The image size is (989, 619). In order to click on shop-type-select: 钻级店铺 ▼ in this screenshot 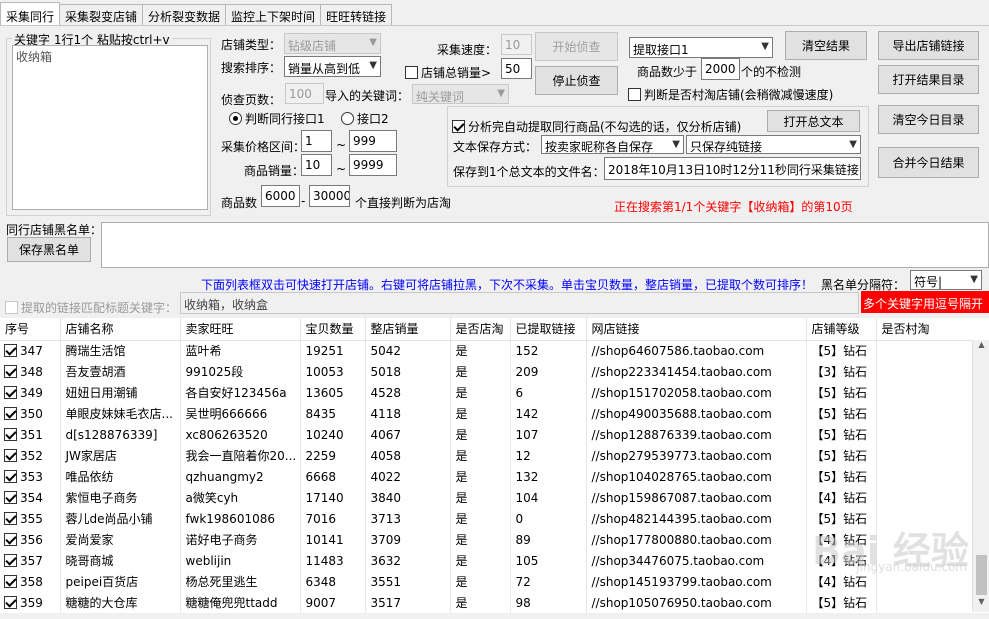, I will do `click(332, 43)`.